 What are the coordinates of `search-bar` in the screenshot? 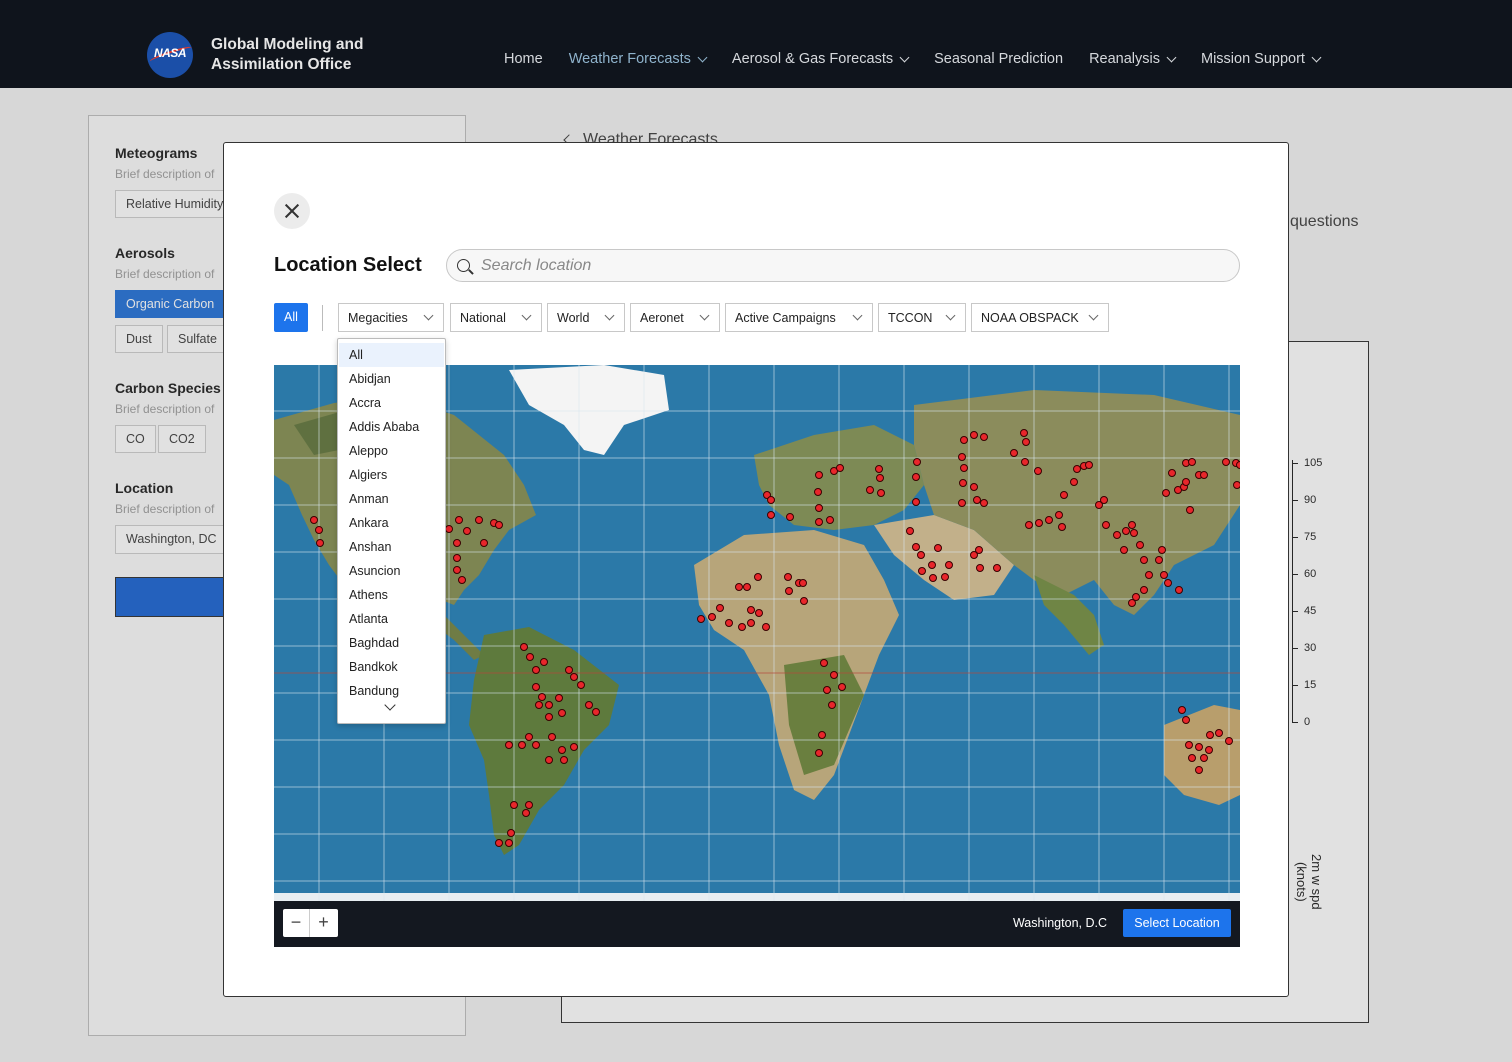 It's located at (843, 265).